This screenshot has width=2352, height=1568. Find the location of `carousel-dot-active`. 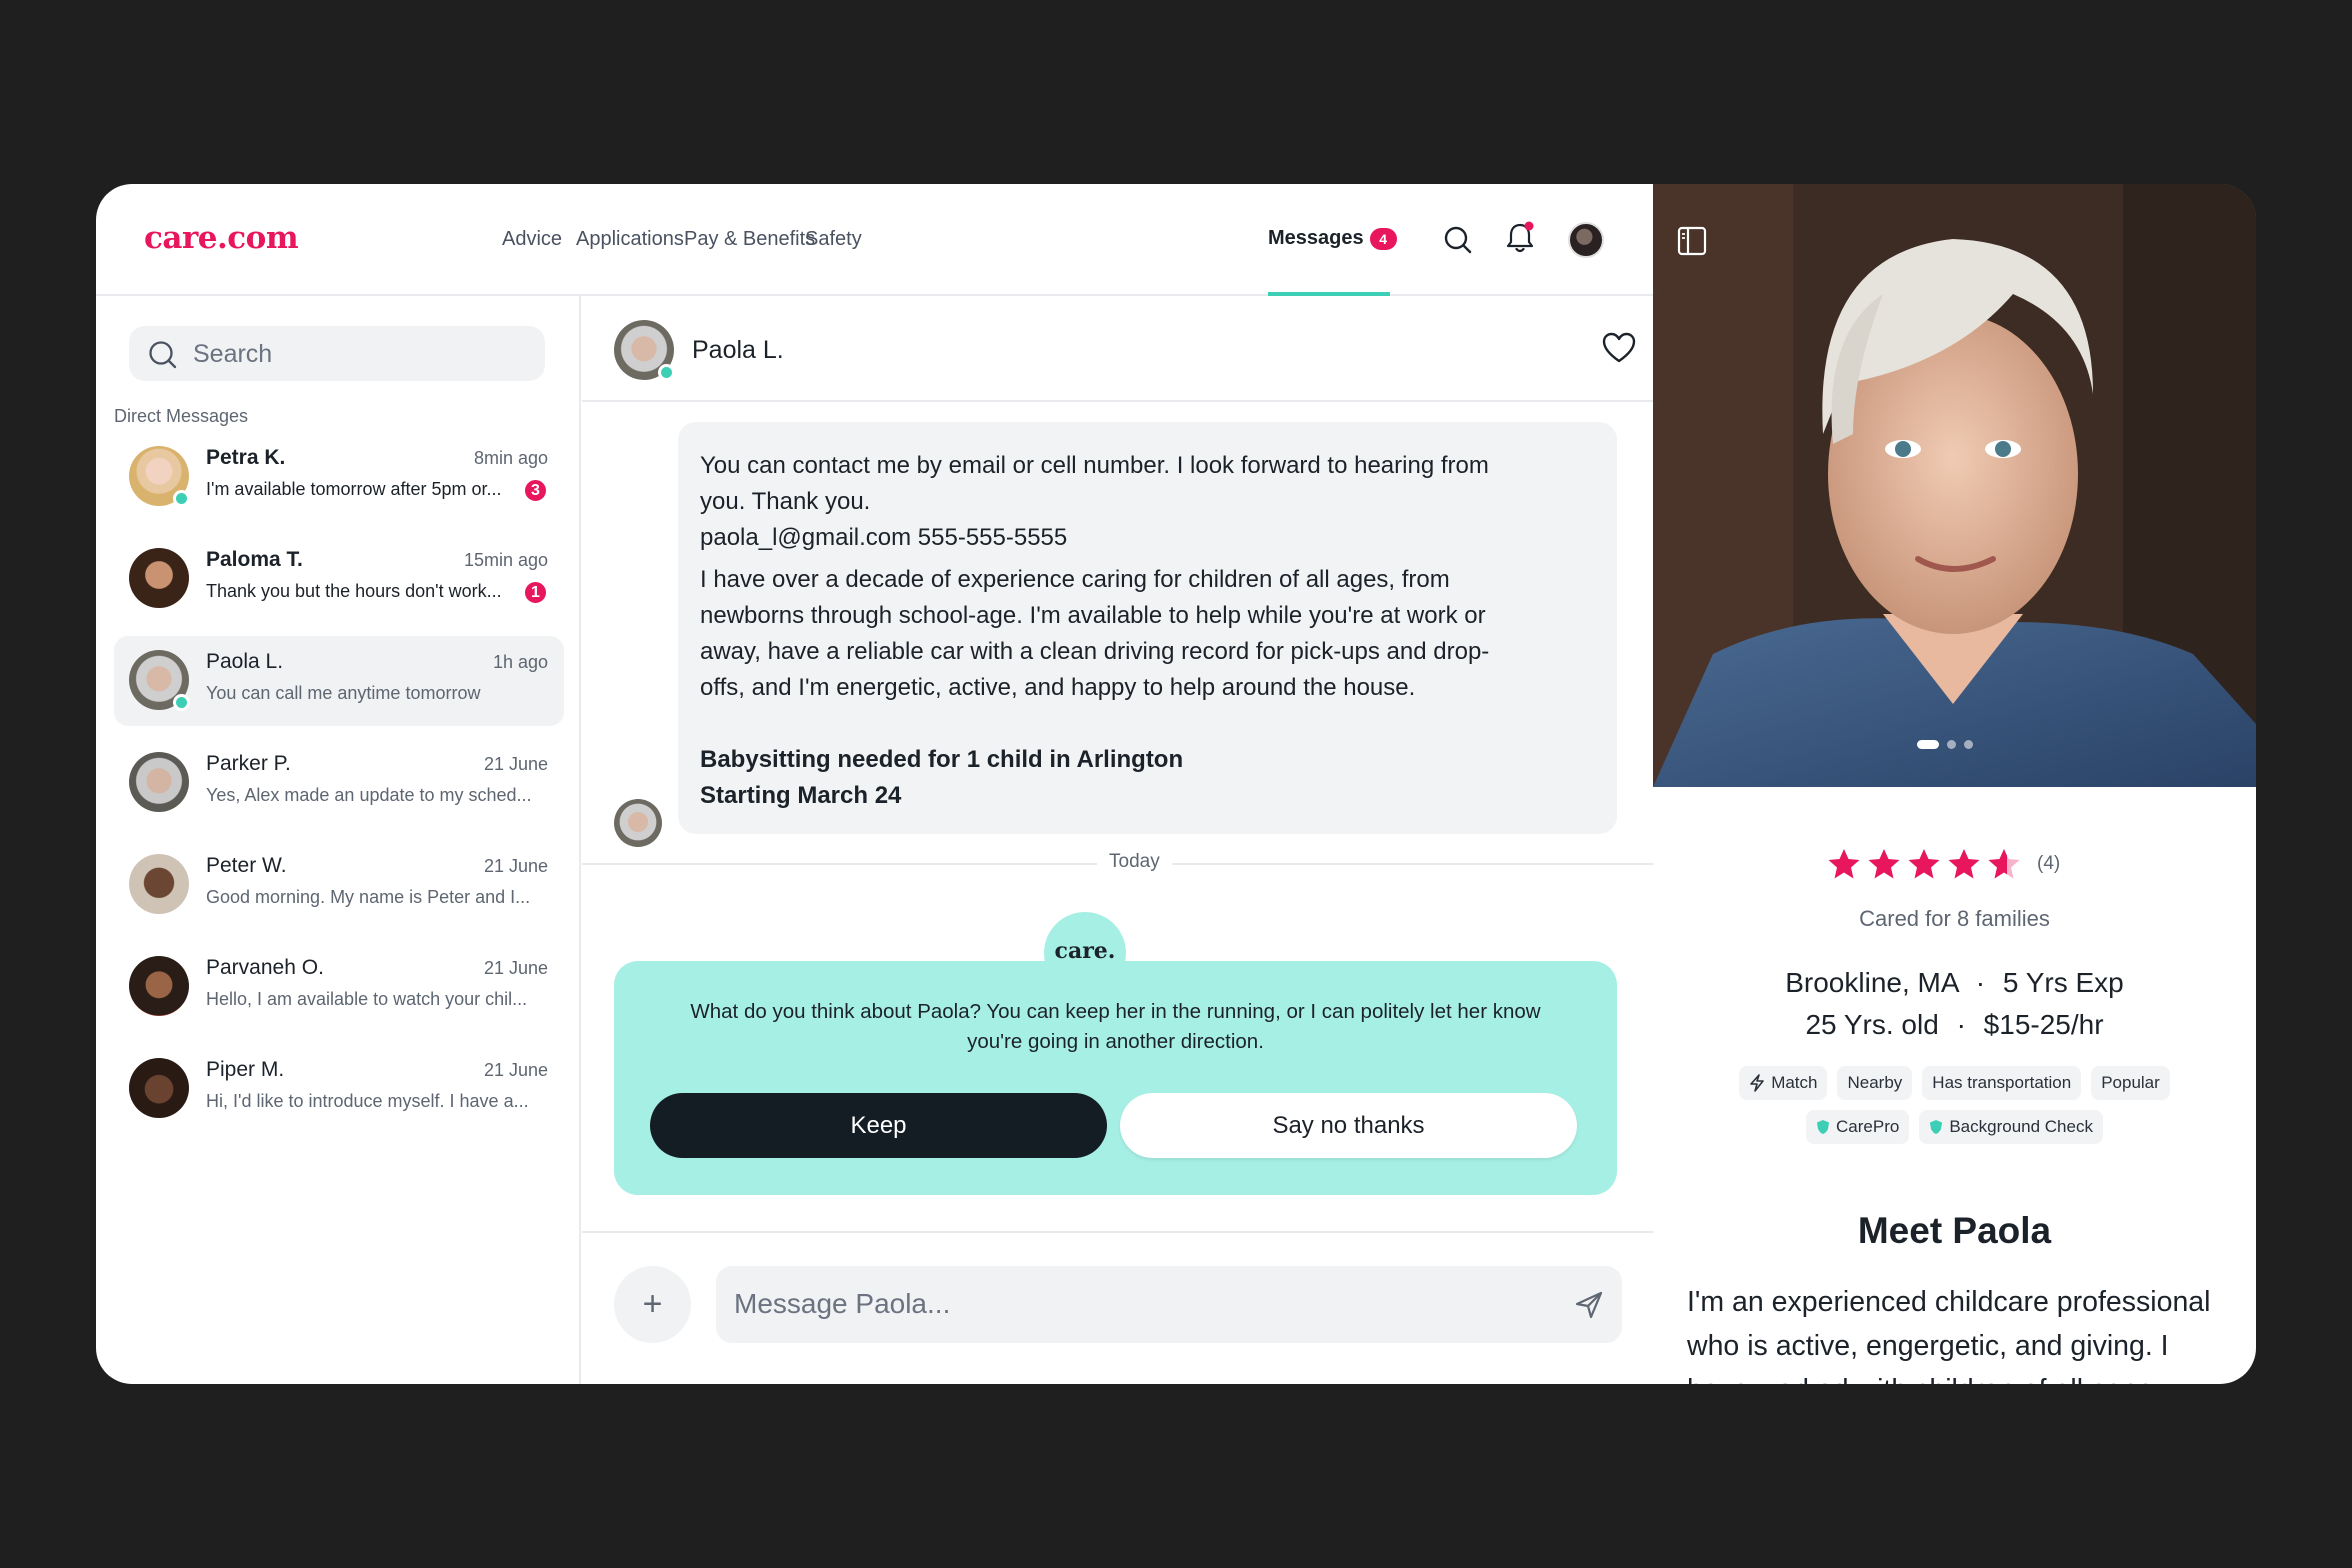

carousel-dot-active is located at coordinates (1928, 744).